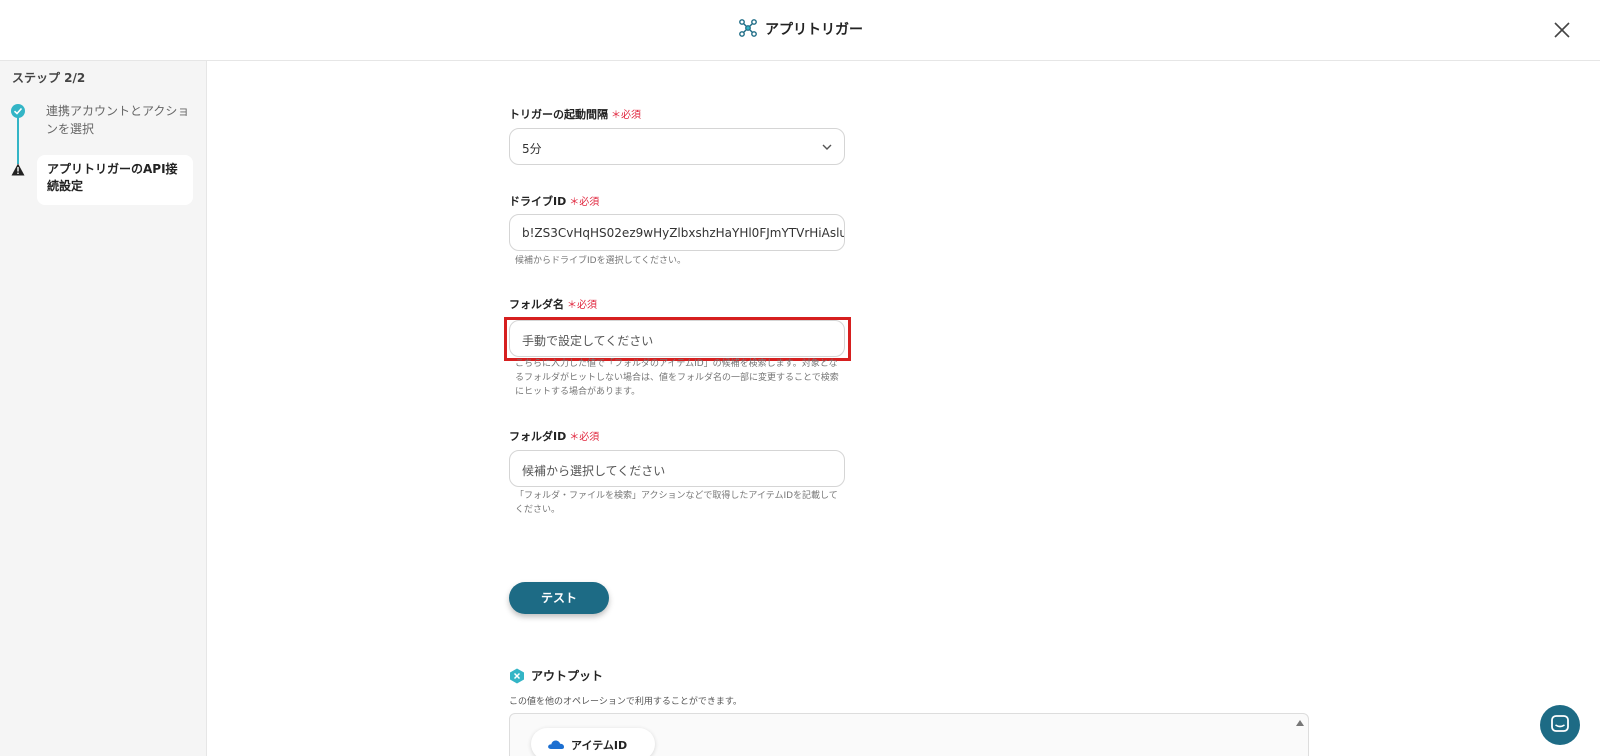 The height and width of the screenshot is (756, 1600). I want to click on output-title-wrap: アウトプット, so click(556, 676).